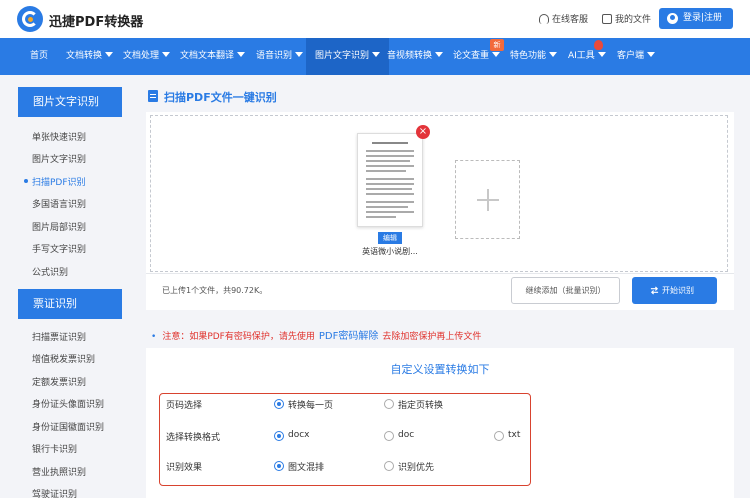 This screenshot has width=750, height=498. I want to click on sidebar-item: 图片文字识别, so click(59, 158).